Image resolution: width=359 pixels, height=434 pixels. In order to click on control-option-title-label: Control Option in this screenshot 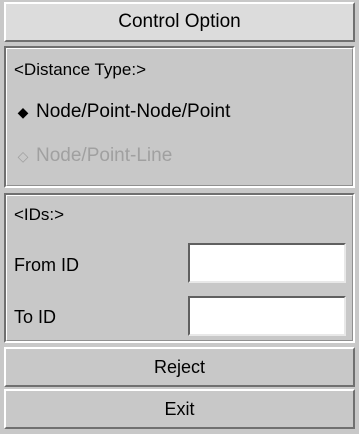, I will do `click(179, 21)`.